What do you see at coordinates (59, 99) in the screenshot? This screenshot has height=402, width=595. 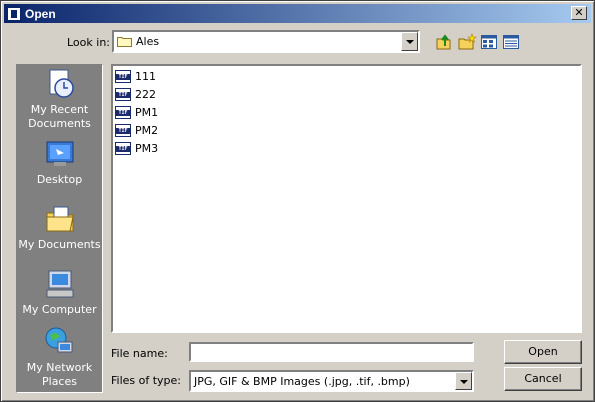 I see `place-my-recent-documents: My Recent Documents` at bounding box center [59, 99].